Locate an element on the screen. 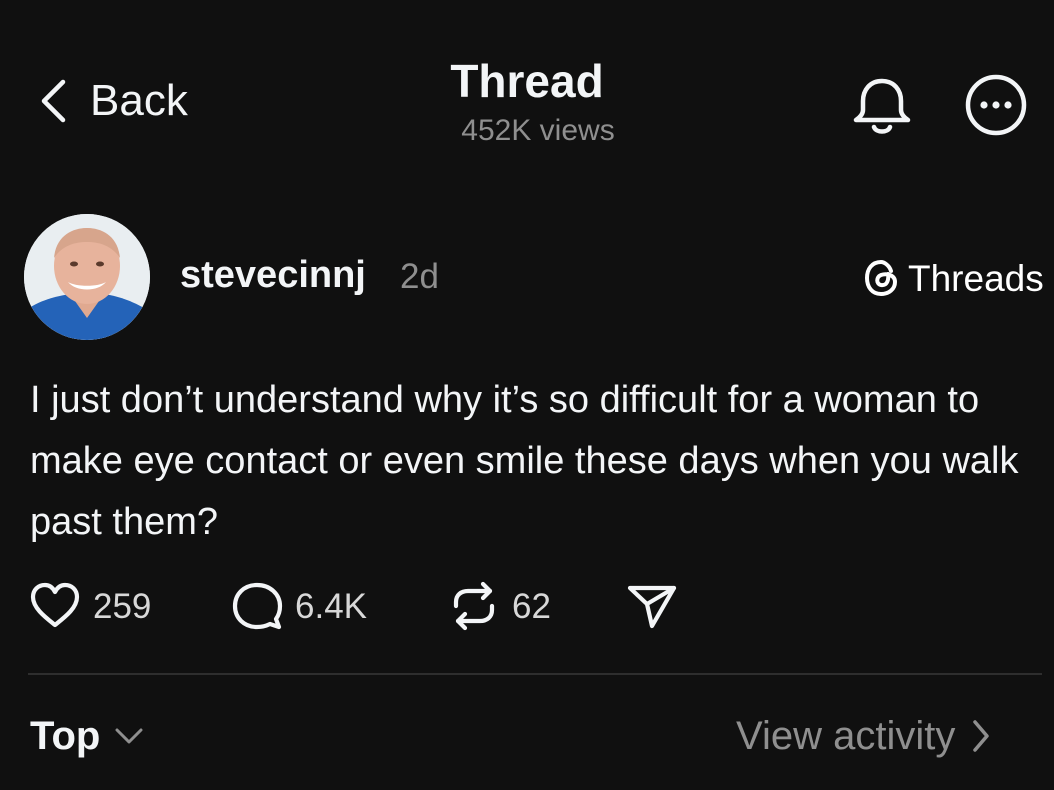 This screenshot has width=1054, height=790. threads-logo-icon is located at coordinates (881, 278).